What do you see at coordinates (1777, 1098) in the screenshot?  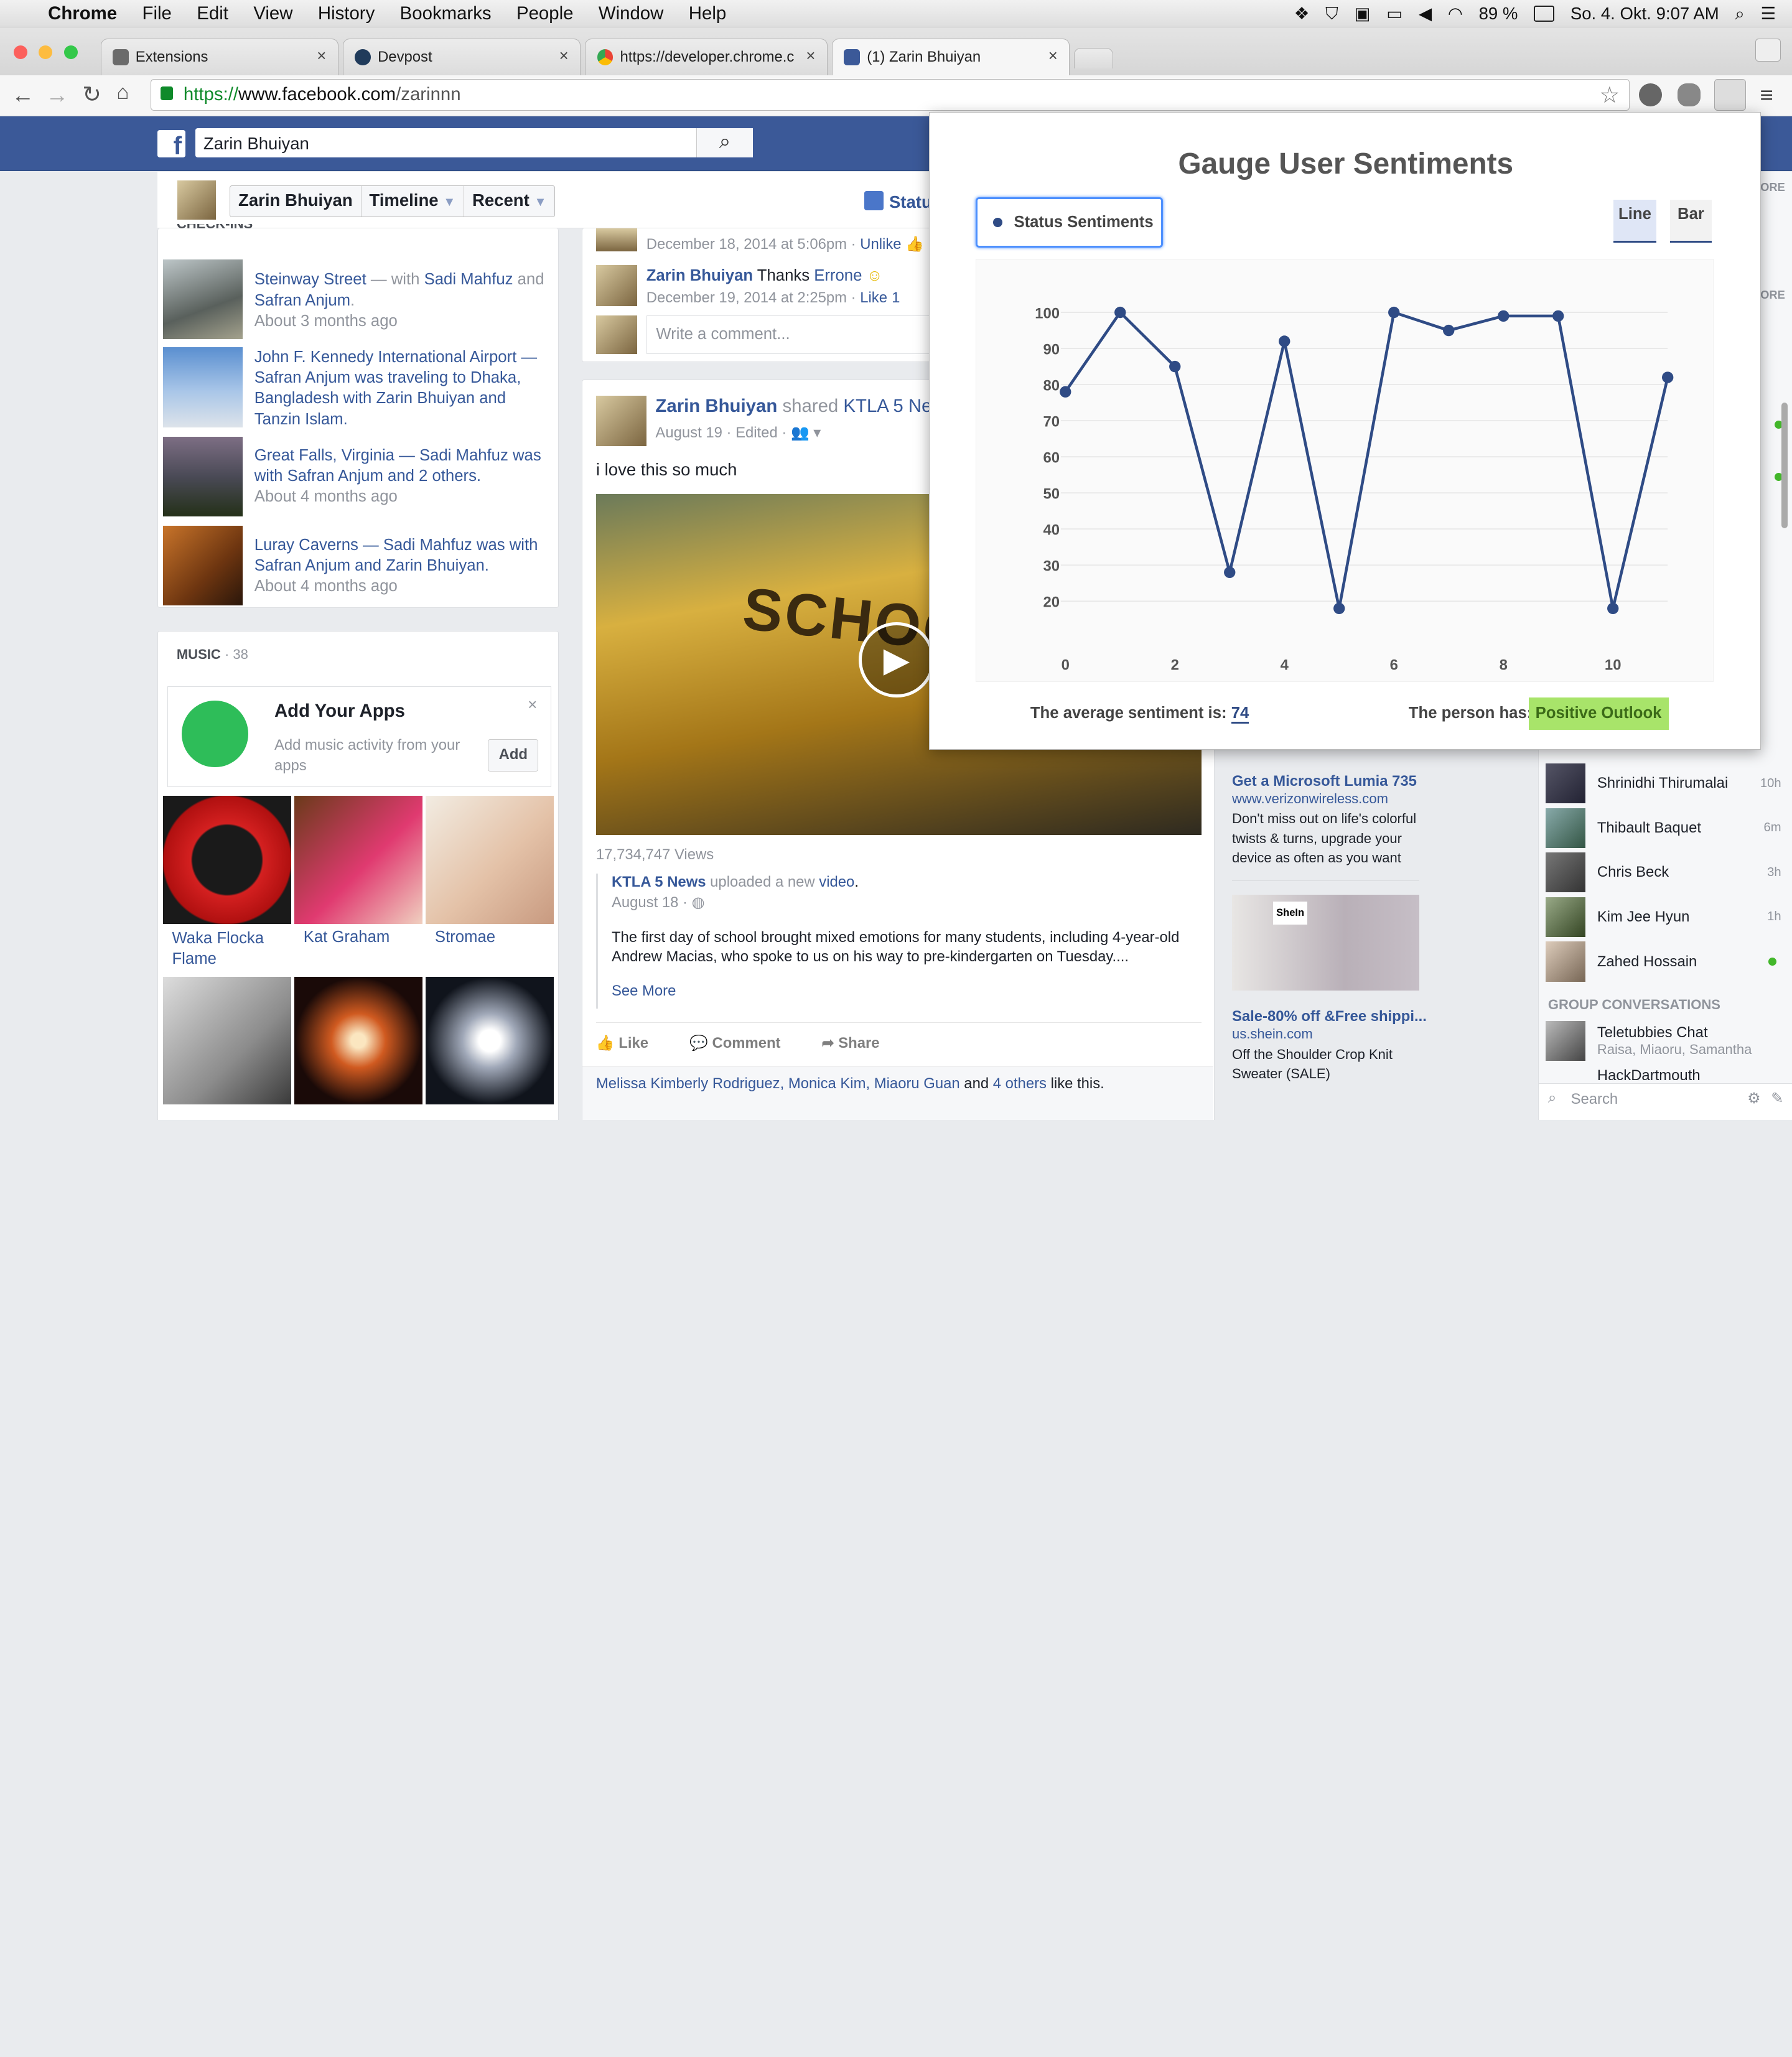 I see `compose-icon: ✎` at bounding box center [1777, 1098].